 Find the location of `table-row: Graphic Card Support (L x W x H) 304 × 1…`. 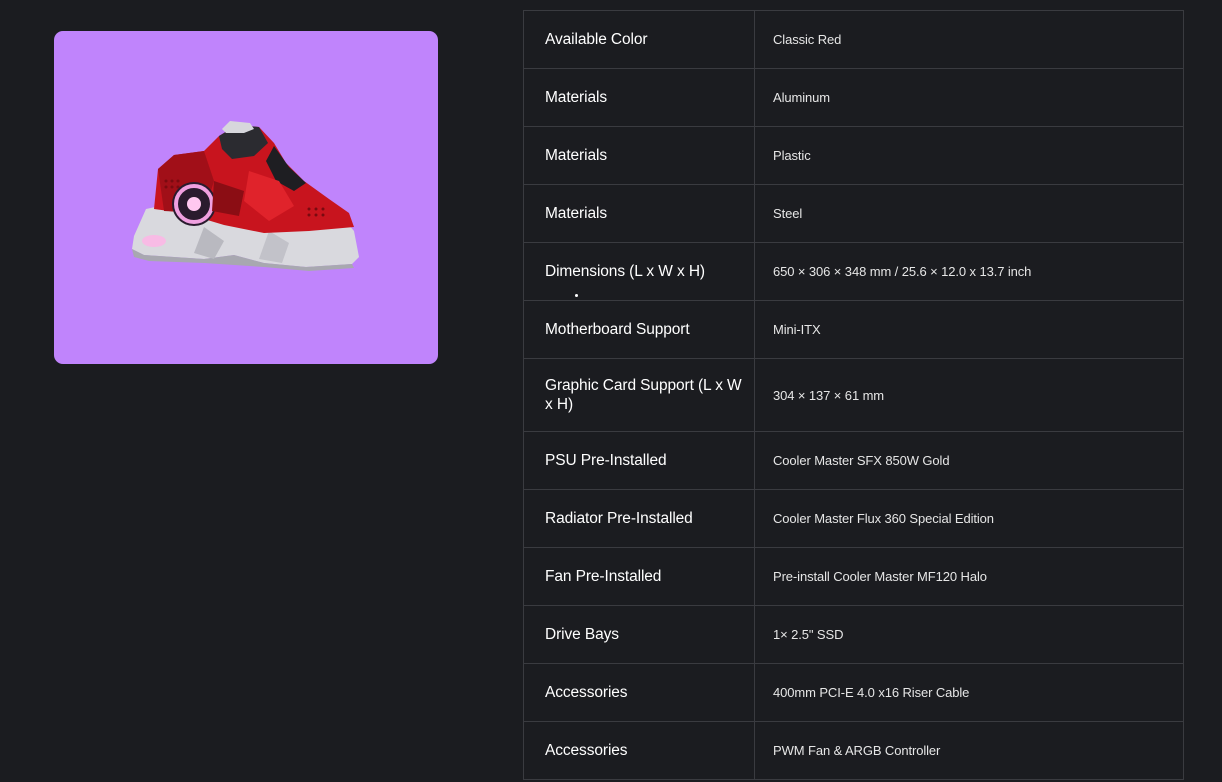

table-row: Graphic Card Support (L x W x H) 304 × 1… is located at coordinates (853, 395).